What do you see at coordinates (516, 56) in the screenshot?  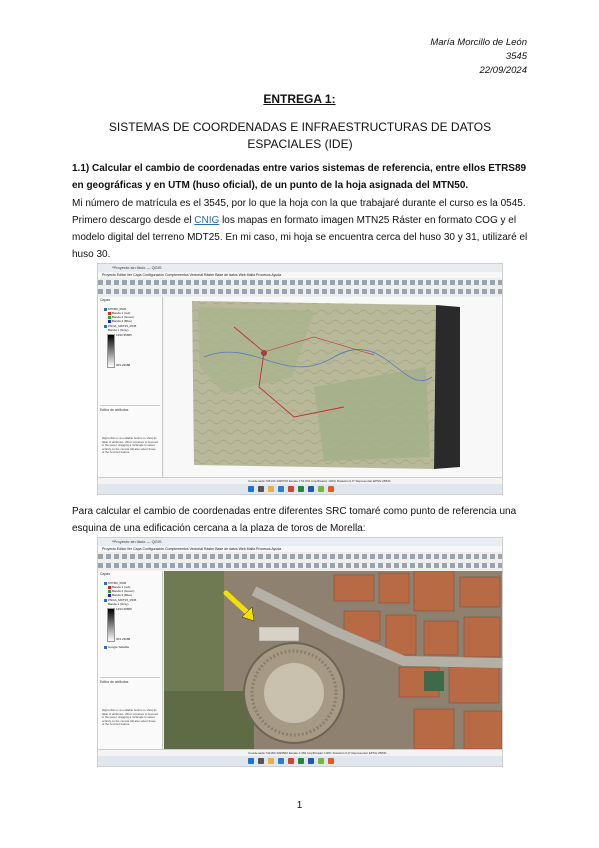 I see `student-number: 3545` at bounding box center [516, 56].